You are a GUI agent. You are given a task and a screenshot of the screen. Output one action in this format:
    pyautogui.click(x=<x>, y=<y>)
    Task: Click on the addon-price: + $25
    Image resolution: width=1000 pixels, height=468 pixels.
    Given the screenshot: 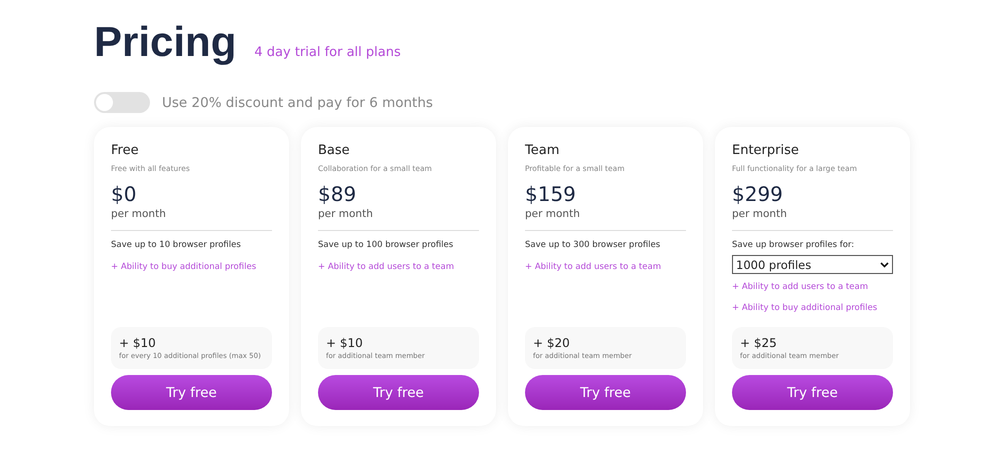 What is the action you would take?
    pyautogui.click(x=759, y=343)
    